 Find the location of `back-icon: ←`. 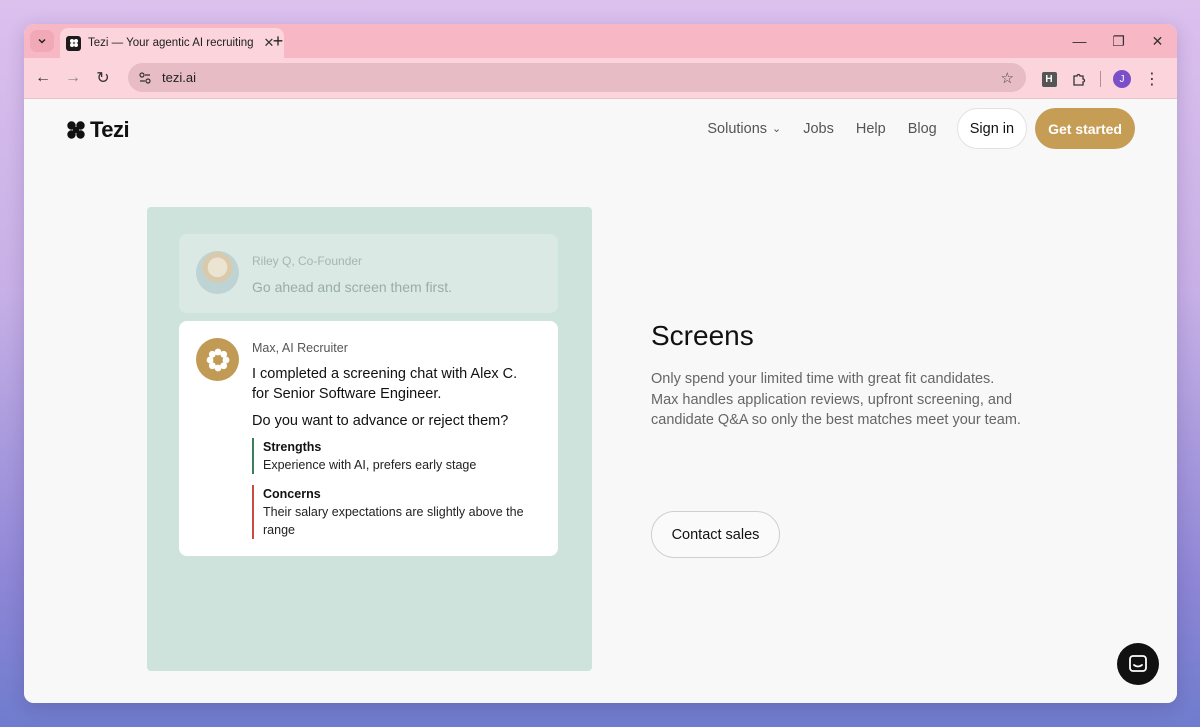

back-icon: ← is located at coordinates (43, 78).